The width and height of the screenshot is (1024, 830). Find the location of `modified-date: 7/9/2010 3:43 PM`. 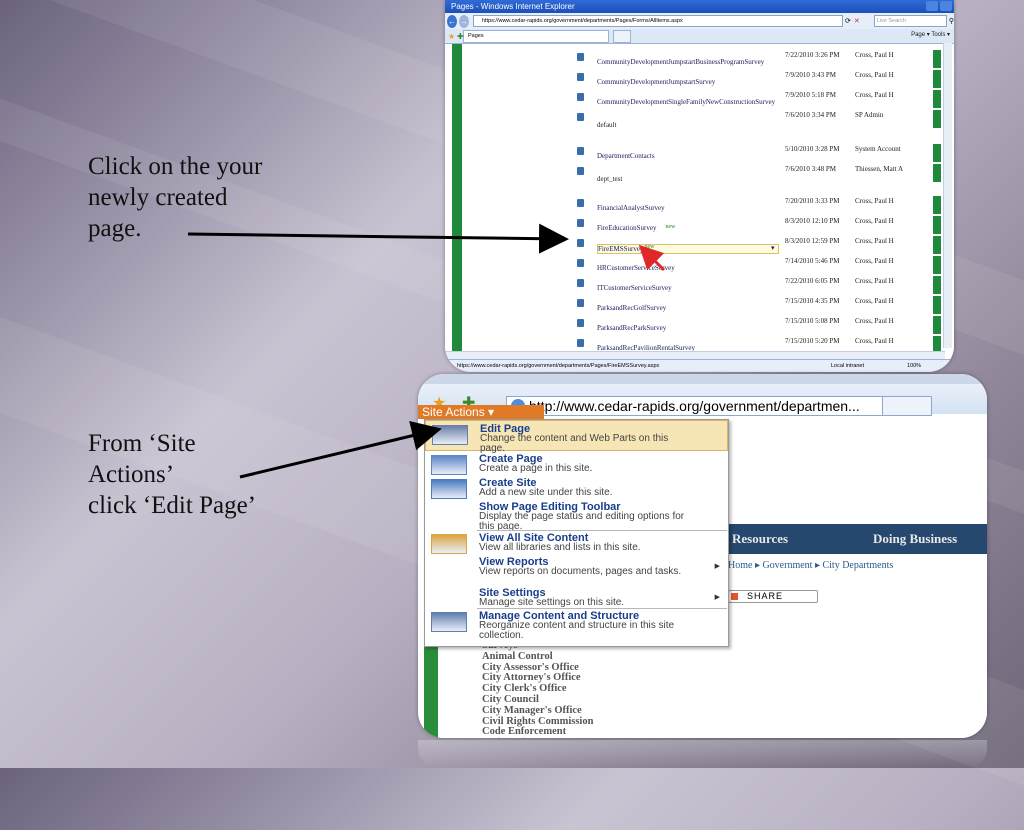

modified-date: 7/9/2010 3:43 PM is located at coordinates (810, 75).